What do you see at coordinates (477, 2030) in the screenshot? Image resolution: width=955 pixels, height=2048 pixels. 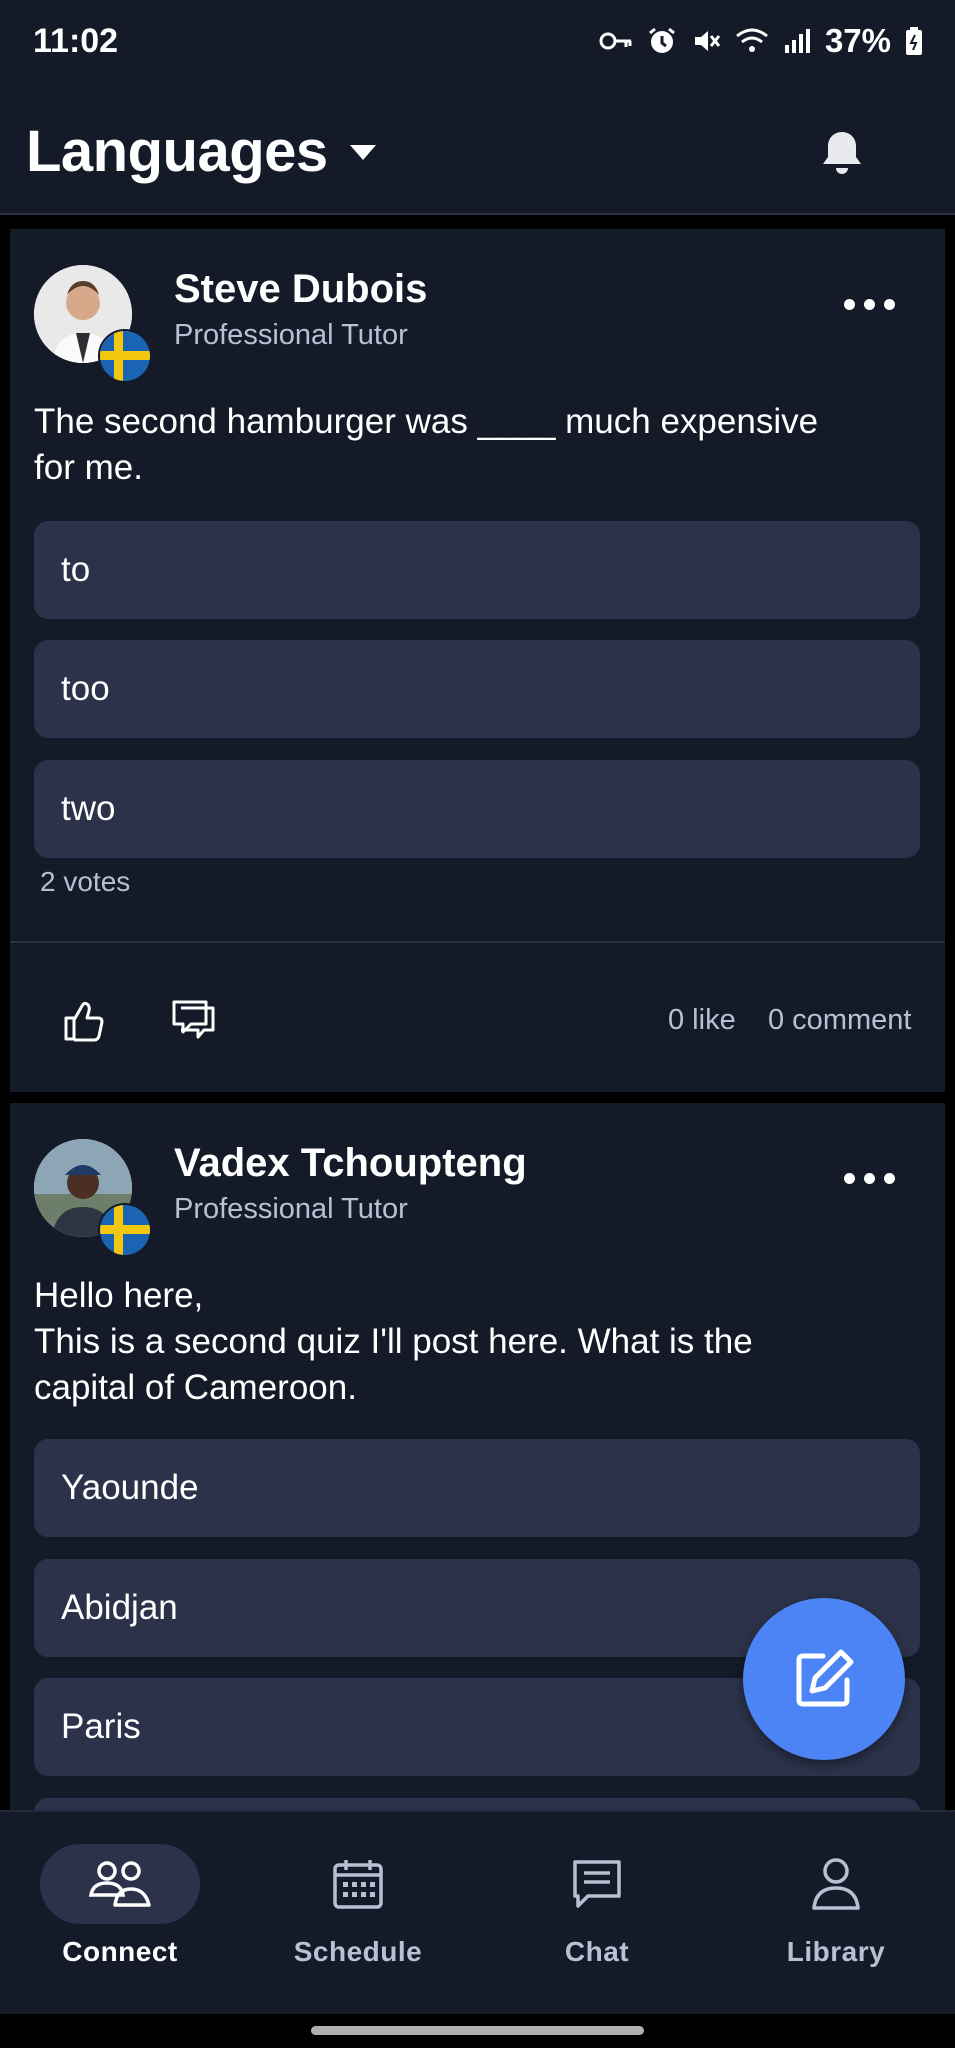 I see `gesture-bar` at bounding box center [477, 2030].